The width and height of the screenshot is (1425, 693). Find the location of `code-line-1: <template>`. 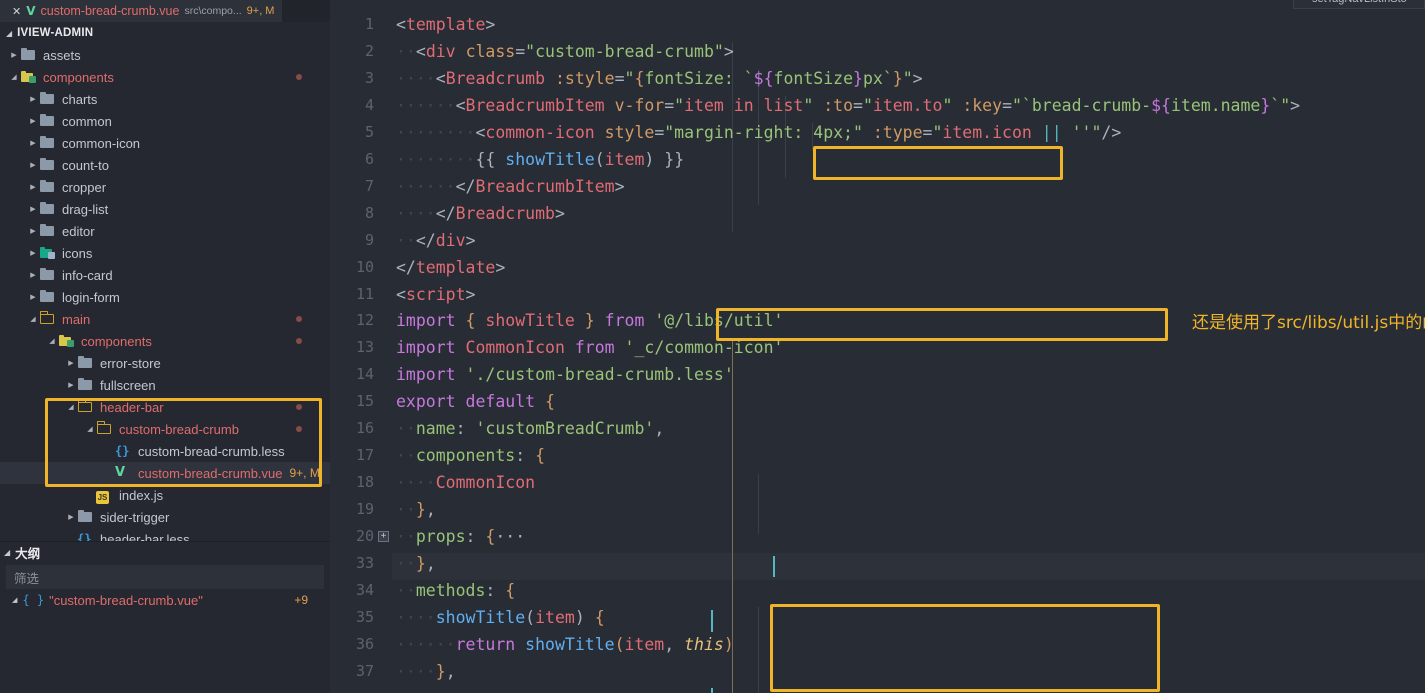

code-line-1: <template> is located at coordinates (445, 24).